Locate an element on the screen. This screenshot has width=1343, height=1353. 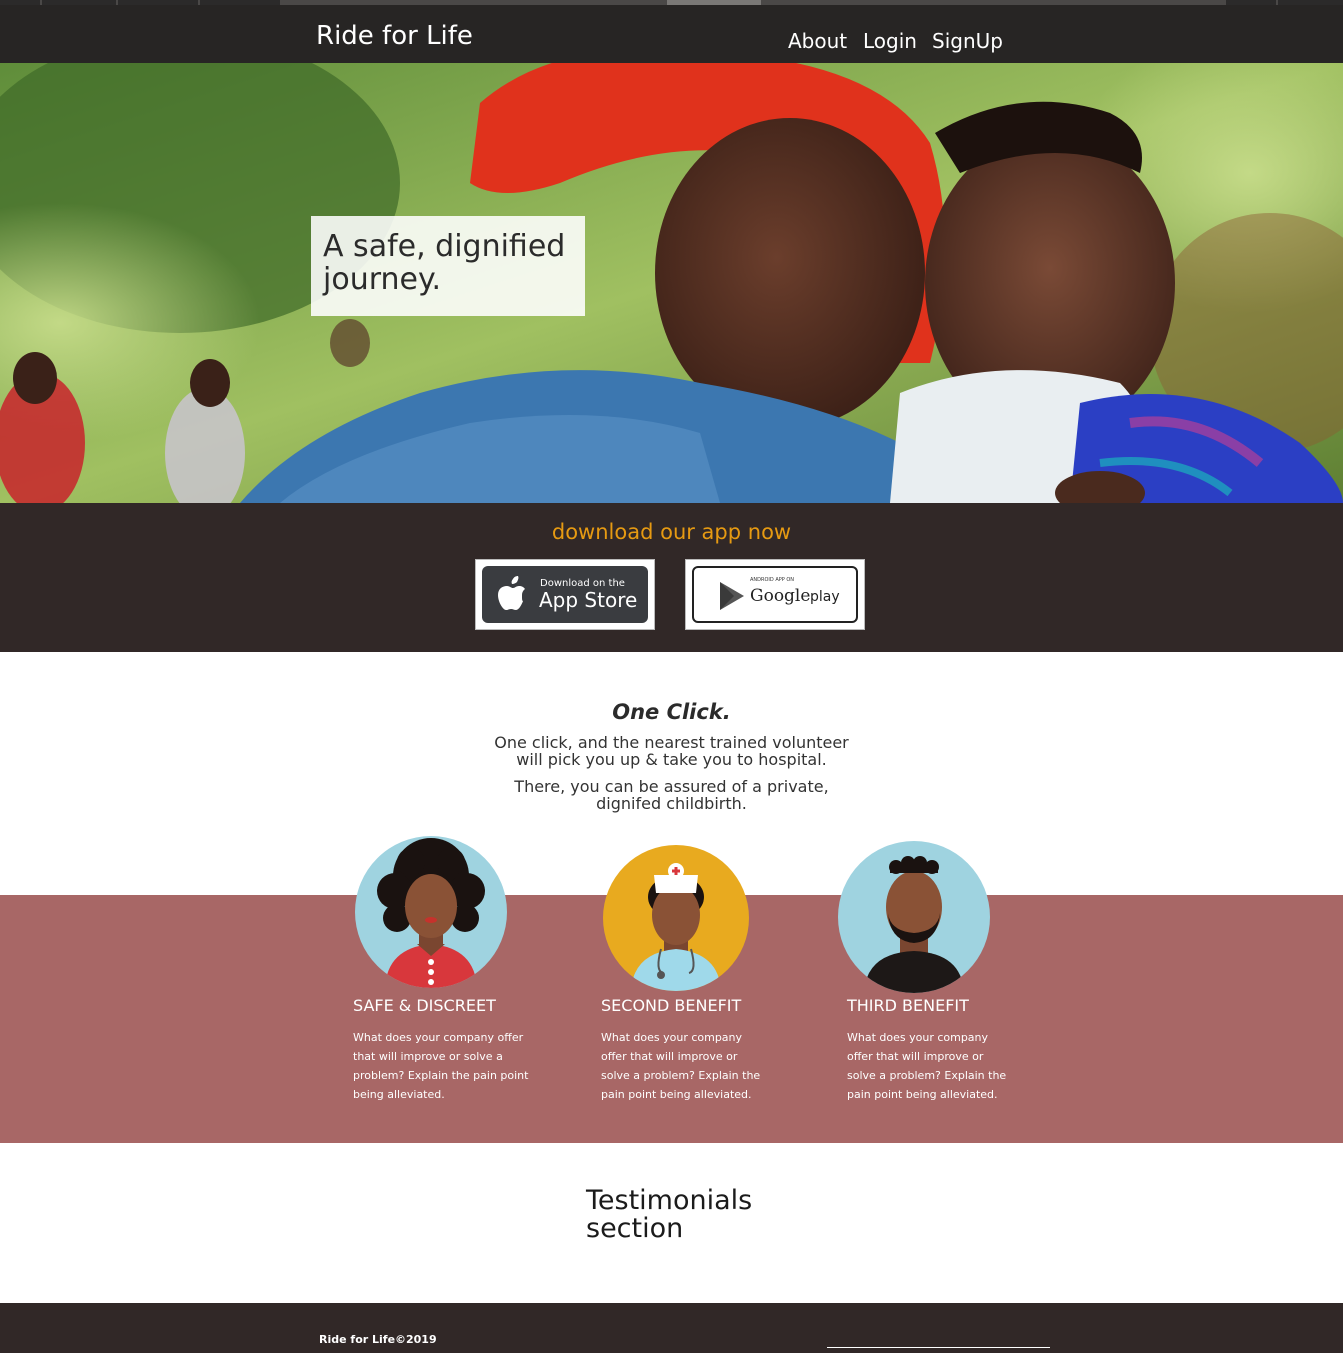
benefit-title-1: SAFE & DISCREET is located at coordinates (424, 1005).